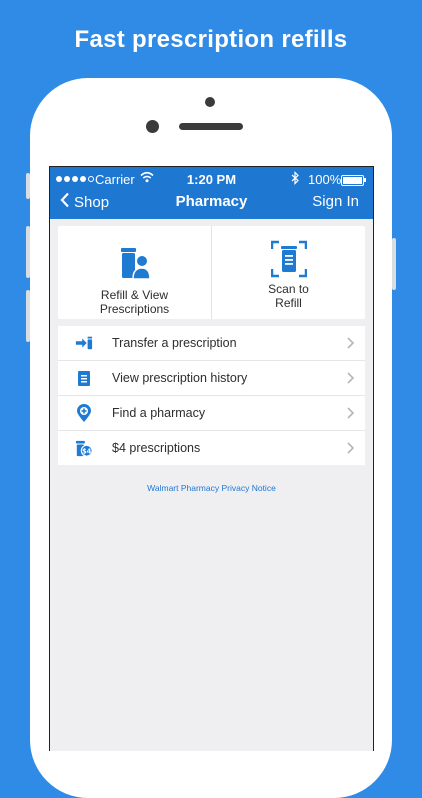 The image size is (422, 798). What do you see at coordinates (288, 289) in the screenshot?
I see `scan-refill-label-line1: Scan to` at bounding box center [288, 289].